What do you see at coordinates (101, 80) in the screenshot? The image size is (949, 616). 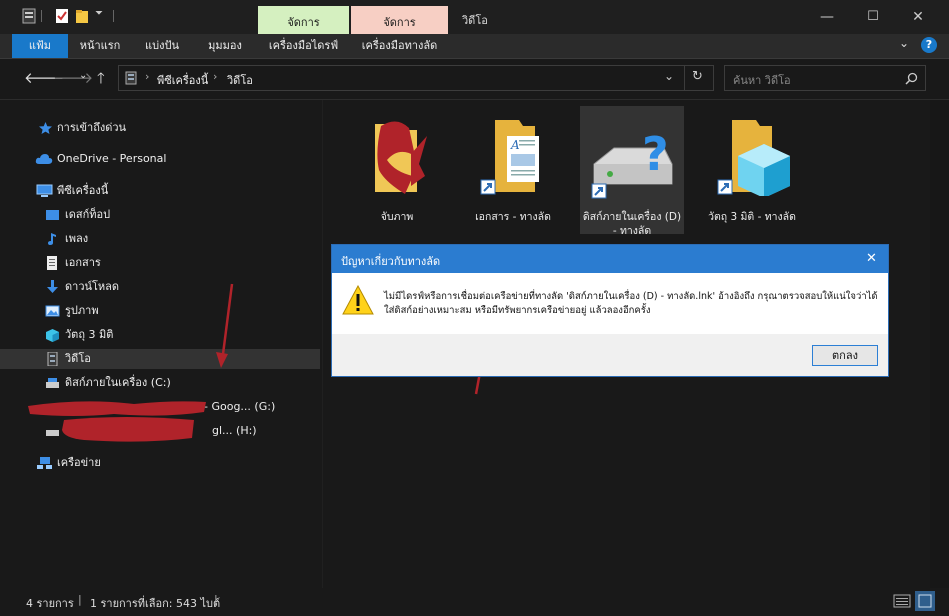 I see `up-arrow-icon: 🡑` at bounding box center [101, 80].